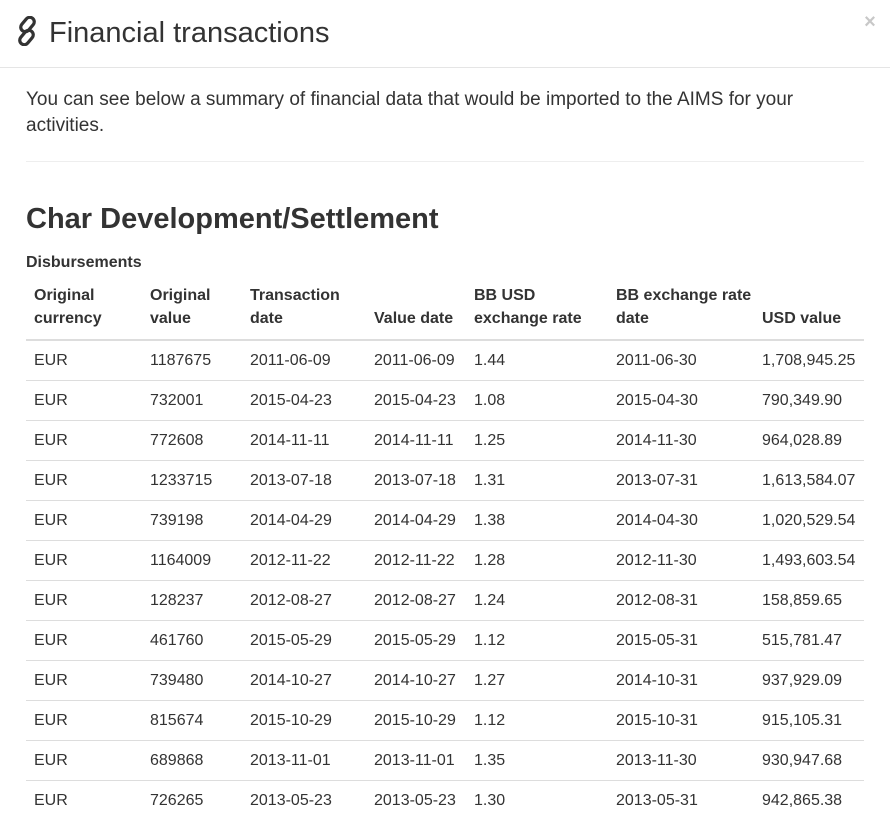 This screenshot has width=890, height=838. I want to click on cell-value-date: 2014-10-27, so click(416, 680).